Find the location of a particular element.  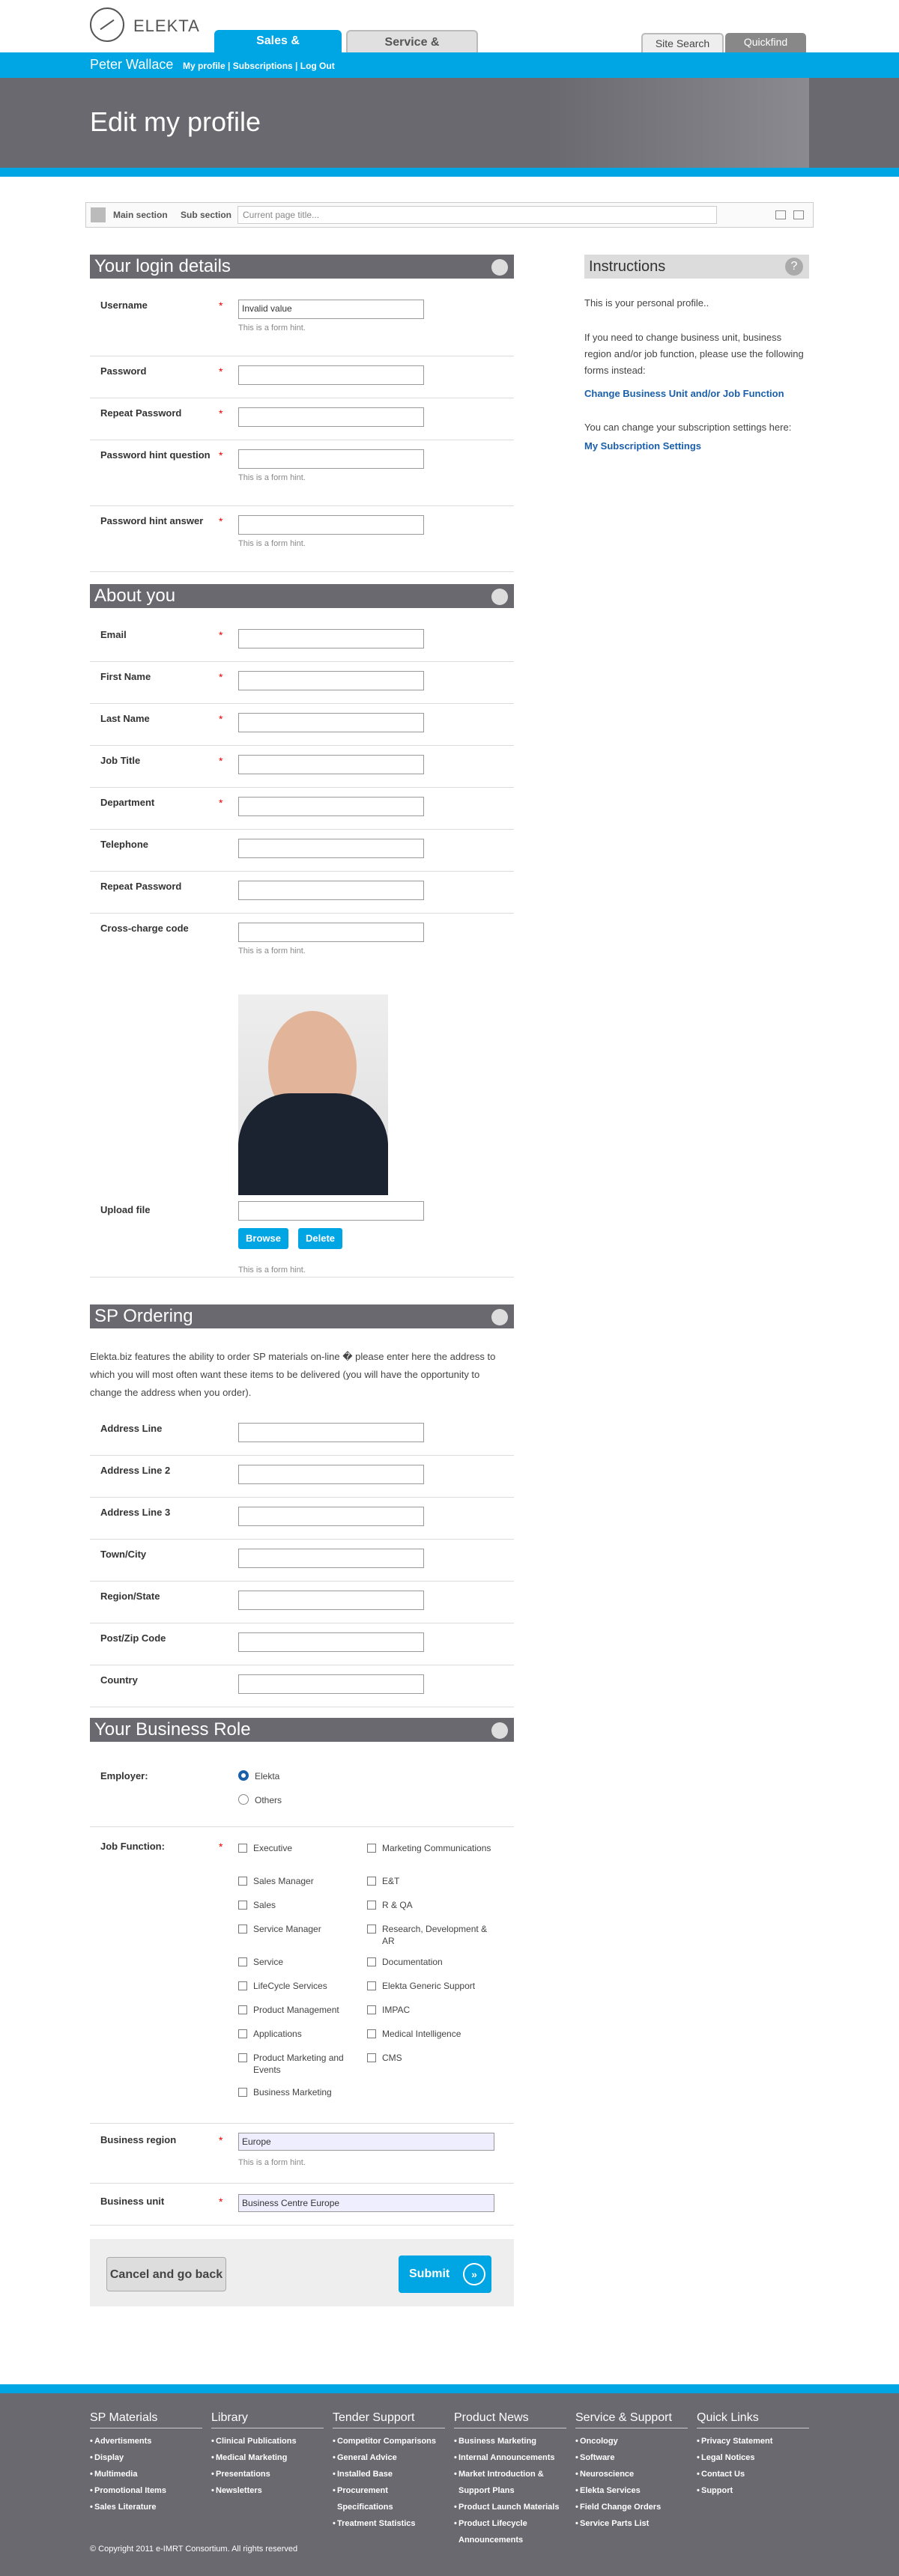

user-links: My profile | Subscriptions | Log Out is located at coordinates (259, 66).